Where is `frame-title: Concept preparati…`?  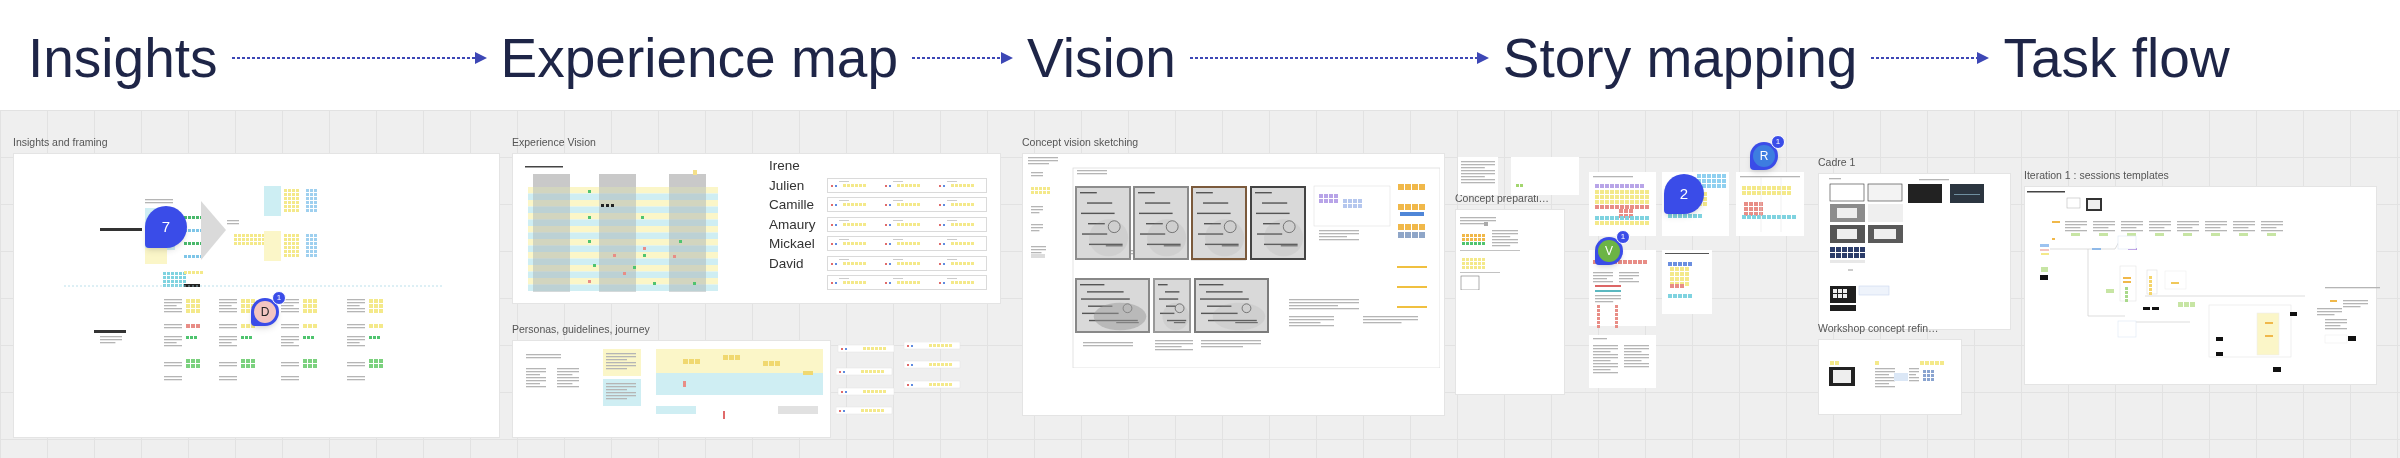
frame-title: Concept preparati… is located at coordinates (1502, 198).